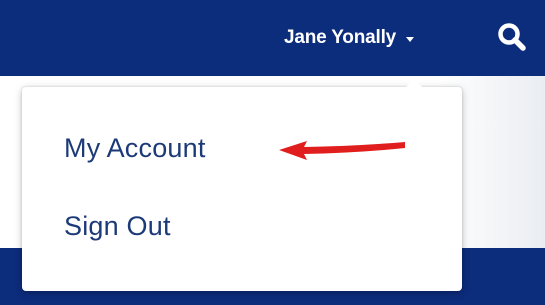 Image resolution: width=545 pixels, height=305 pixels. Describe the element at coordinates (414, 83) in the screenshot. I see `dropdown-pointer` at that location.